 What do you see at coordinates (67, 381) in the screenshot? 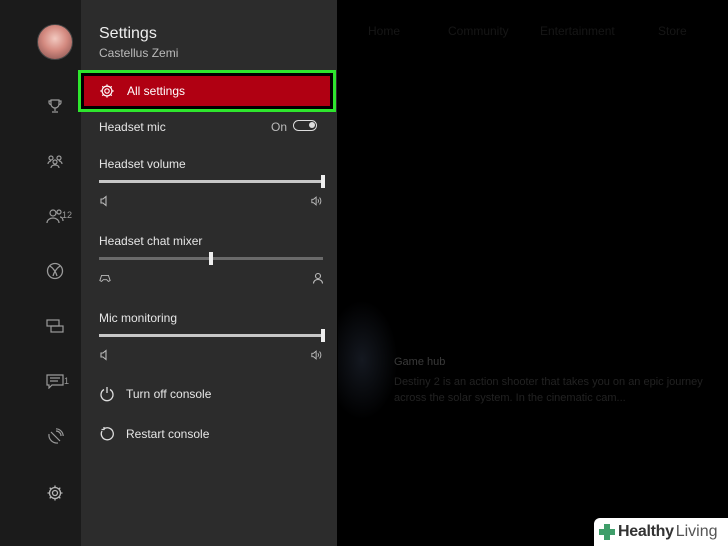
I see `notifications-count-badge: 1` at bounding box center [67, 381].